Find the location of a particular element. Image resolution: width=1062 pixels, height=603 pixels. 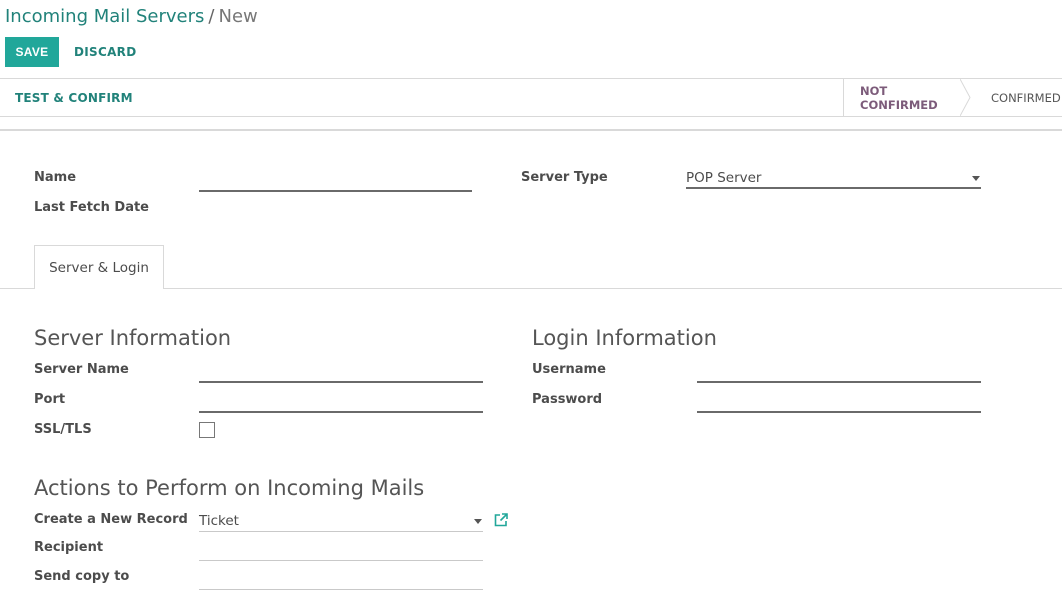

send-copy-input is located at coordinates (341, 589).